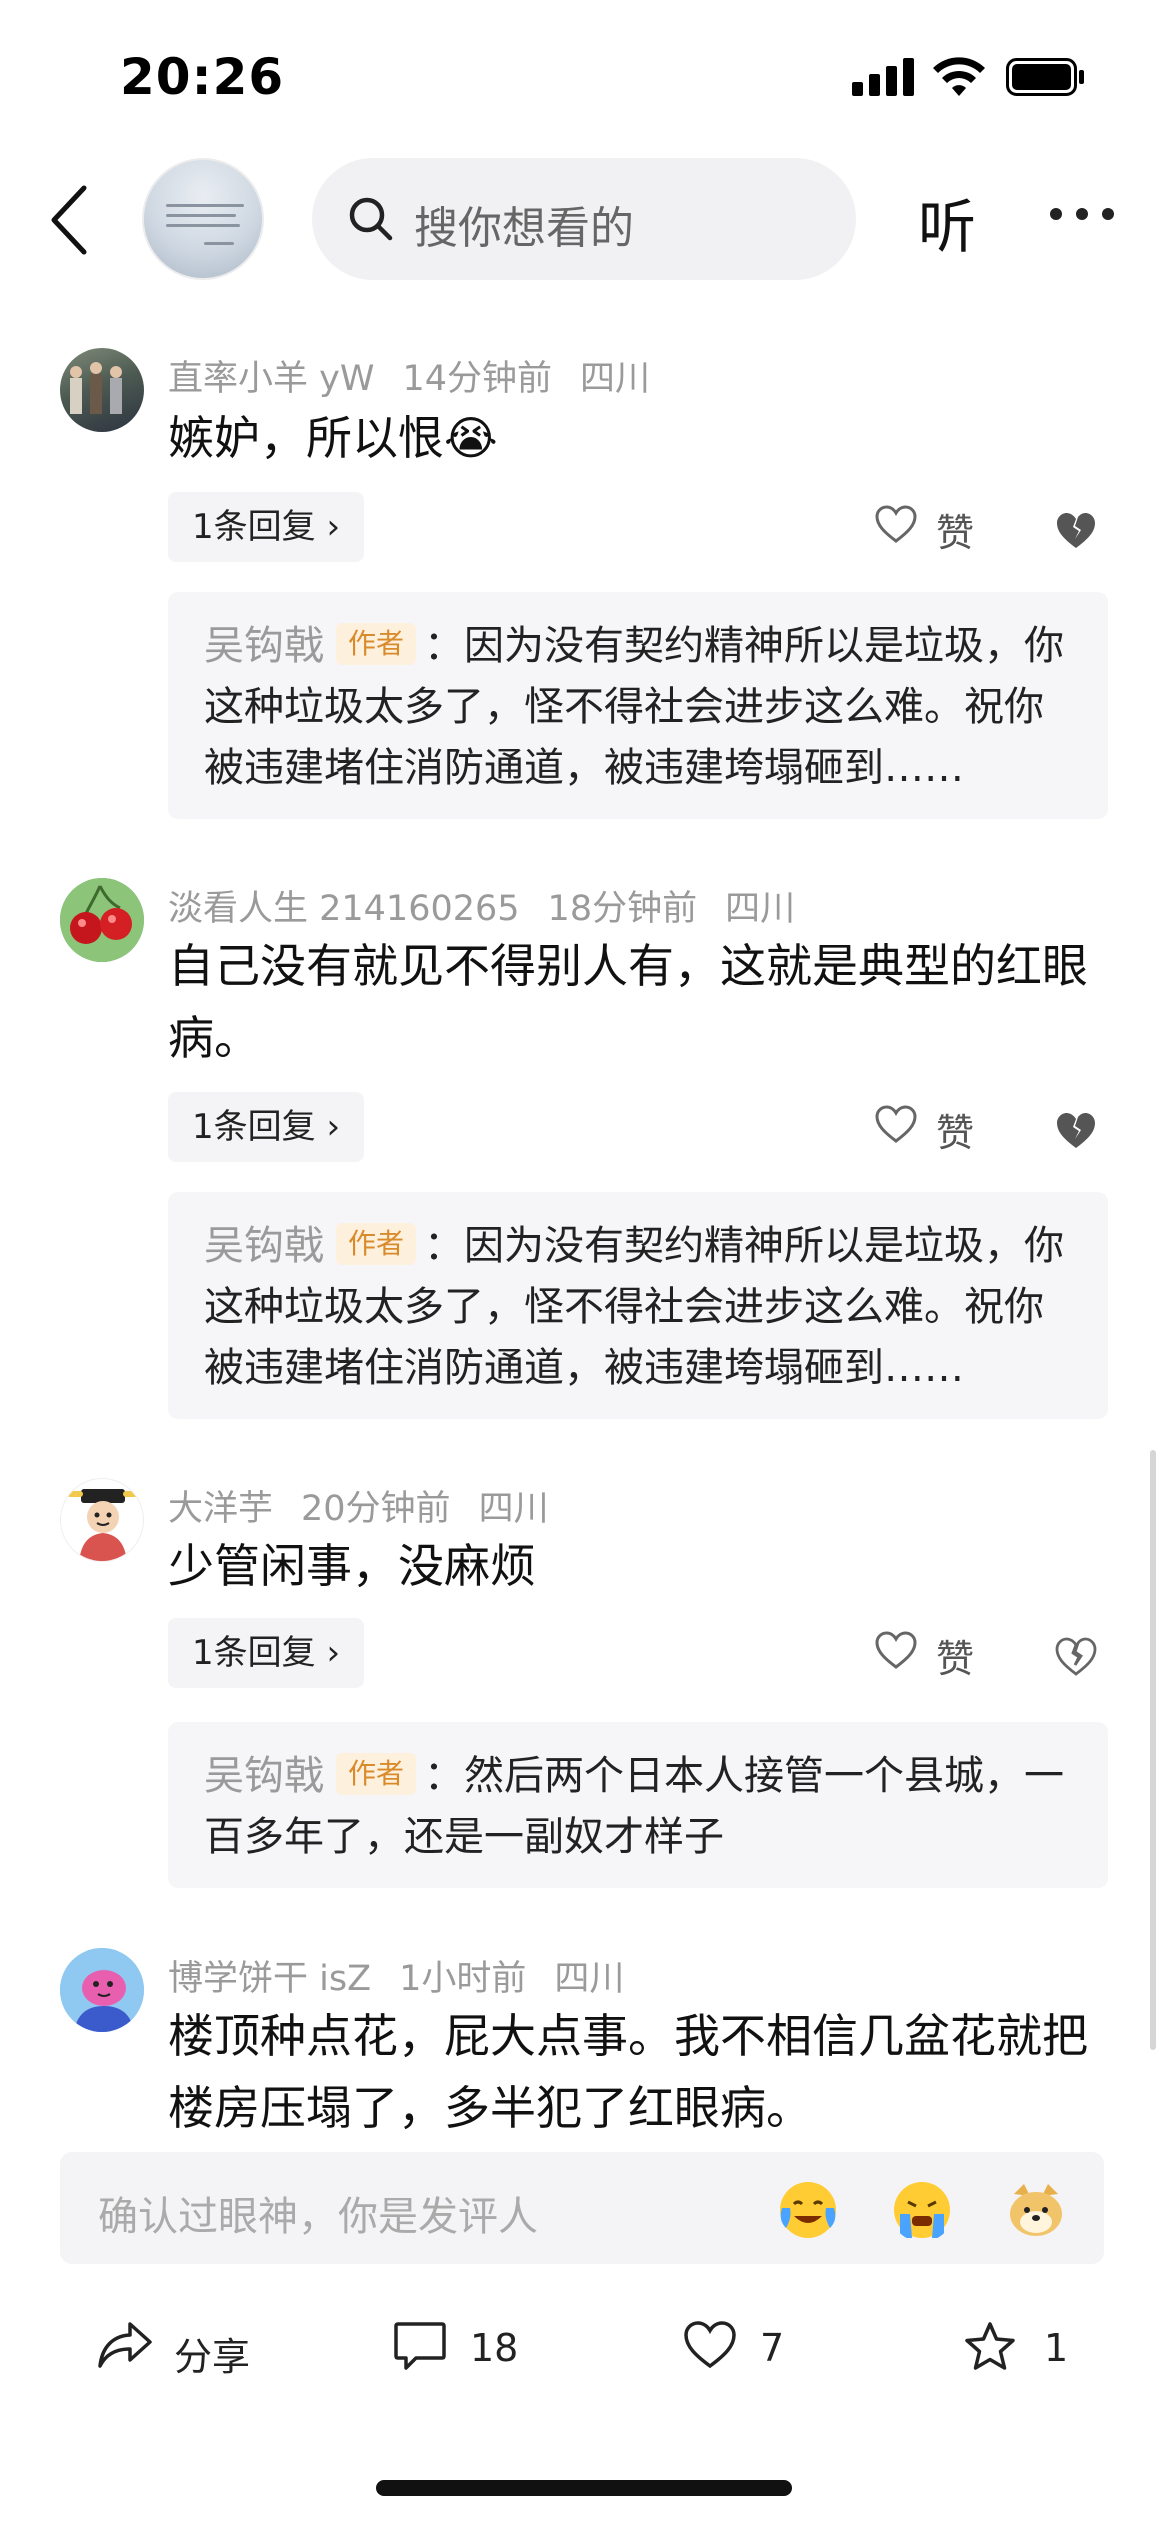  I want to click on top-navigation: 搜你想看的 听, so click(585, 220).